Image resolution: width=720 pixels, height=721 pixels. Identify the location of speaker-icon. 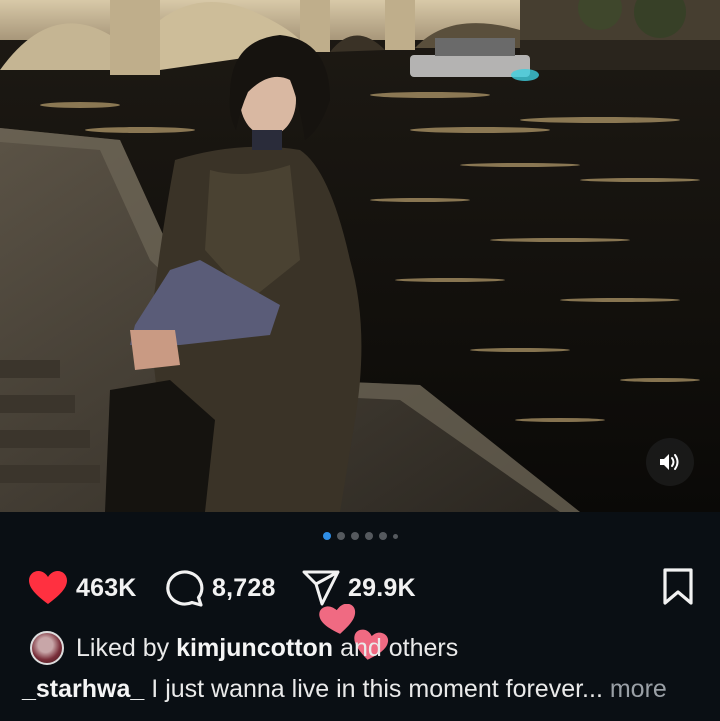
(669, 462).